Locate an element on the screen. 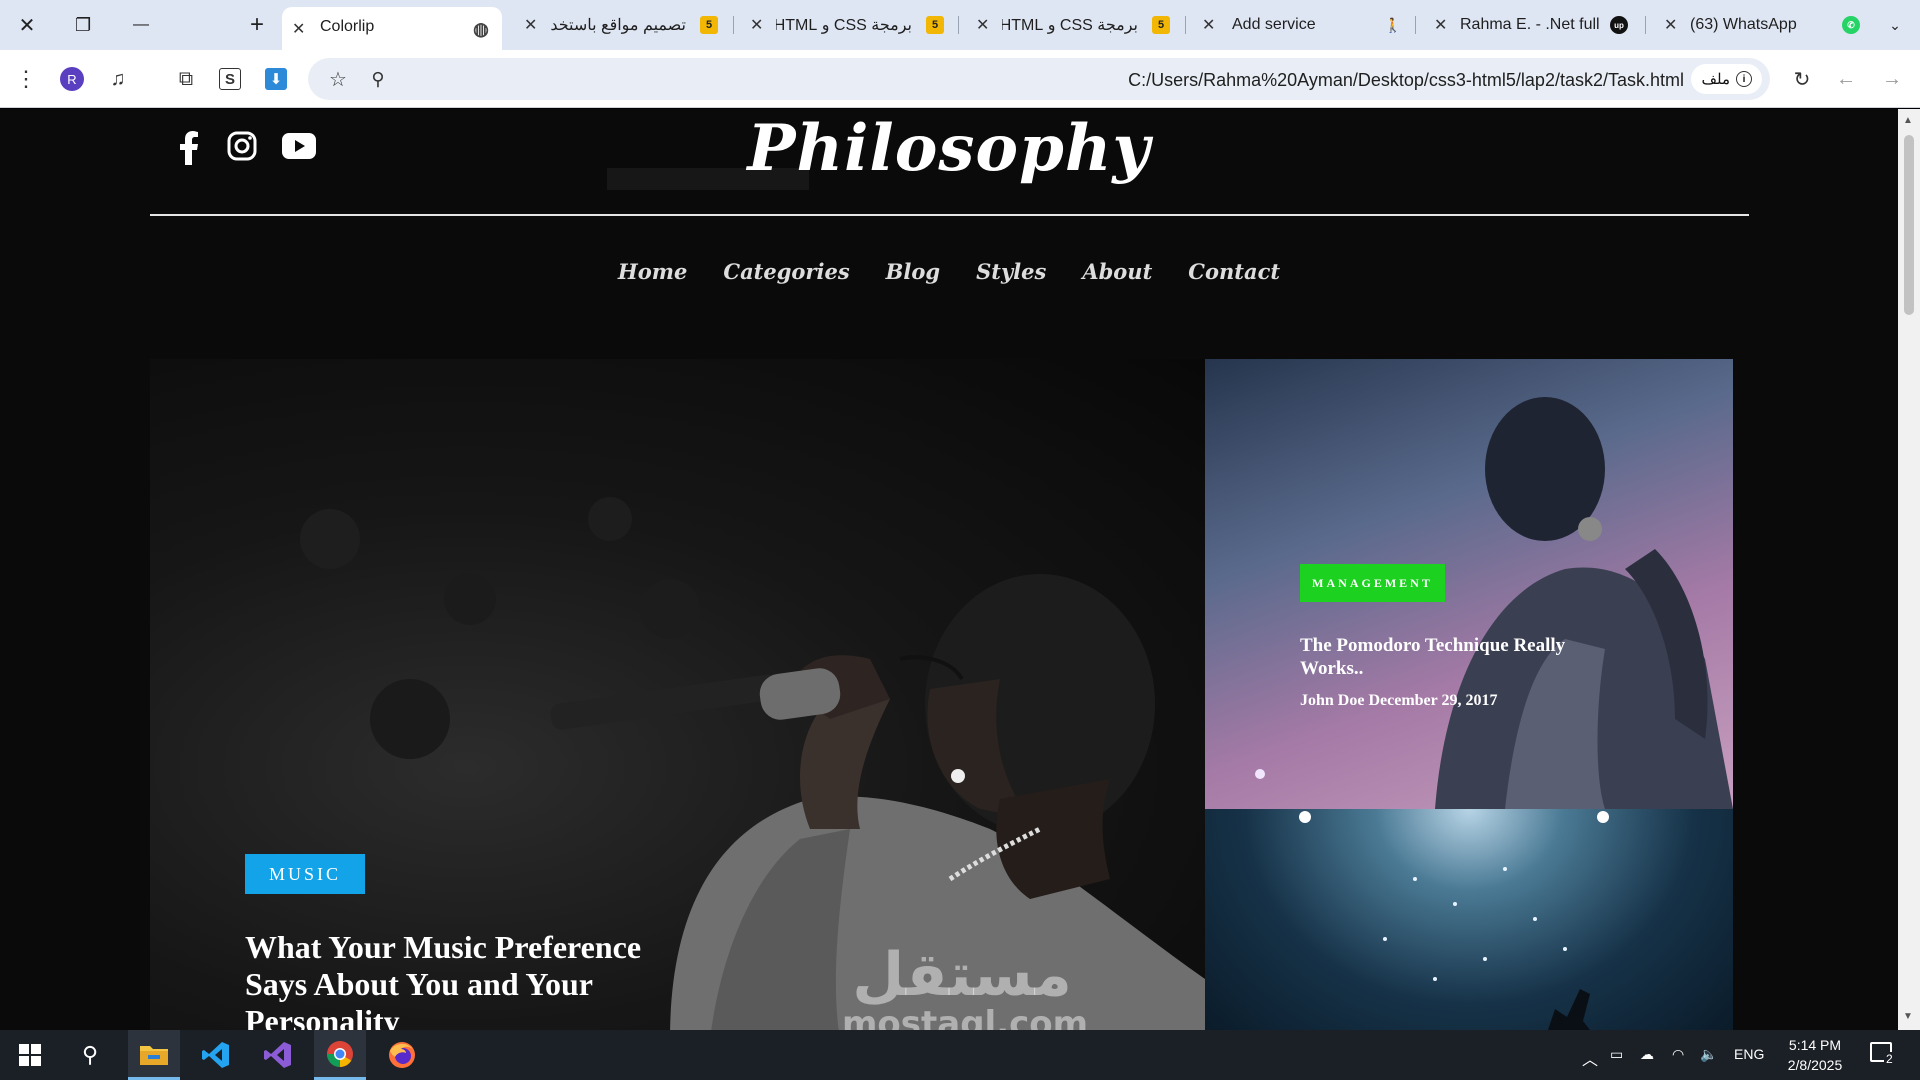  start-windows-icon is located at coordinates (30, 1055).